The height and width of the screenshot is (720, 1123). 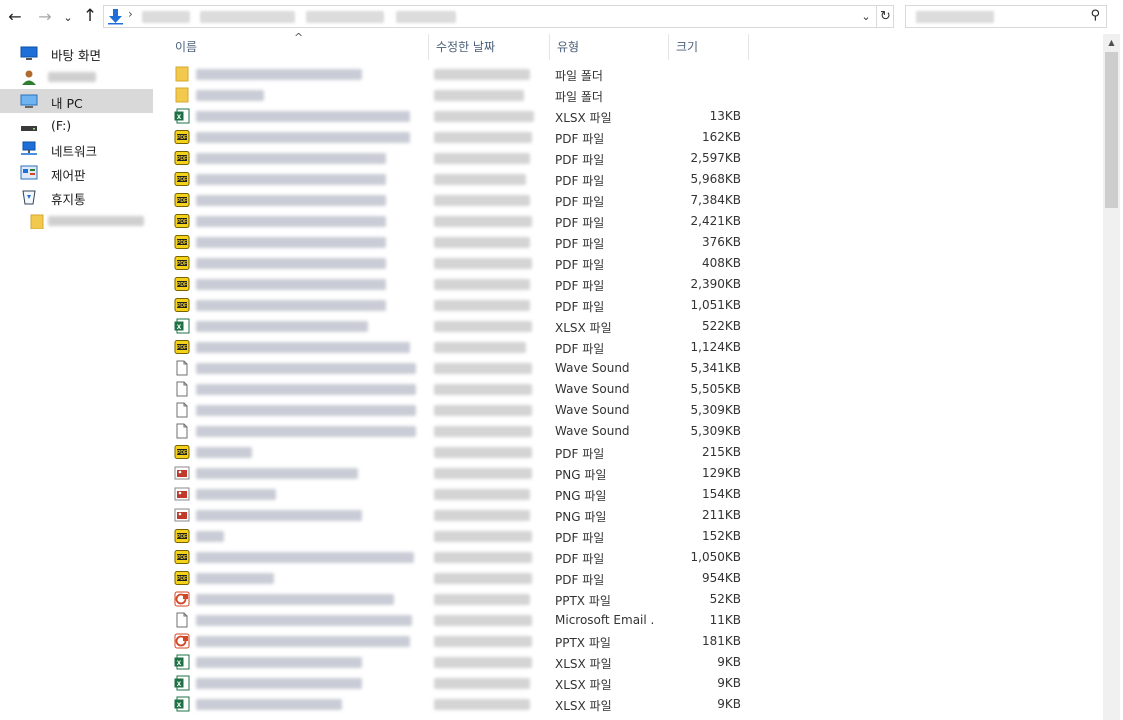 I want to click on up-button: ↑, so click(x=90, y=16).